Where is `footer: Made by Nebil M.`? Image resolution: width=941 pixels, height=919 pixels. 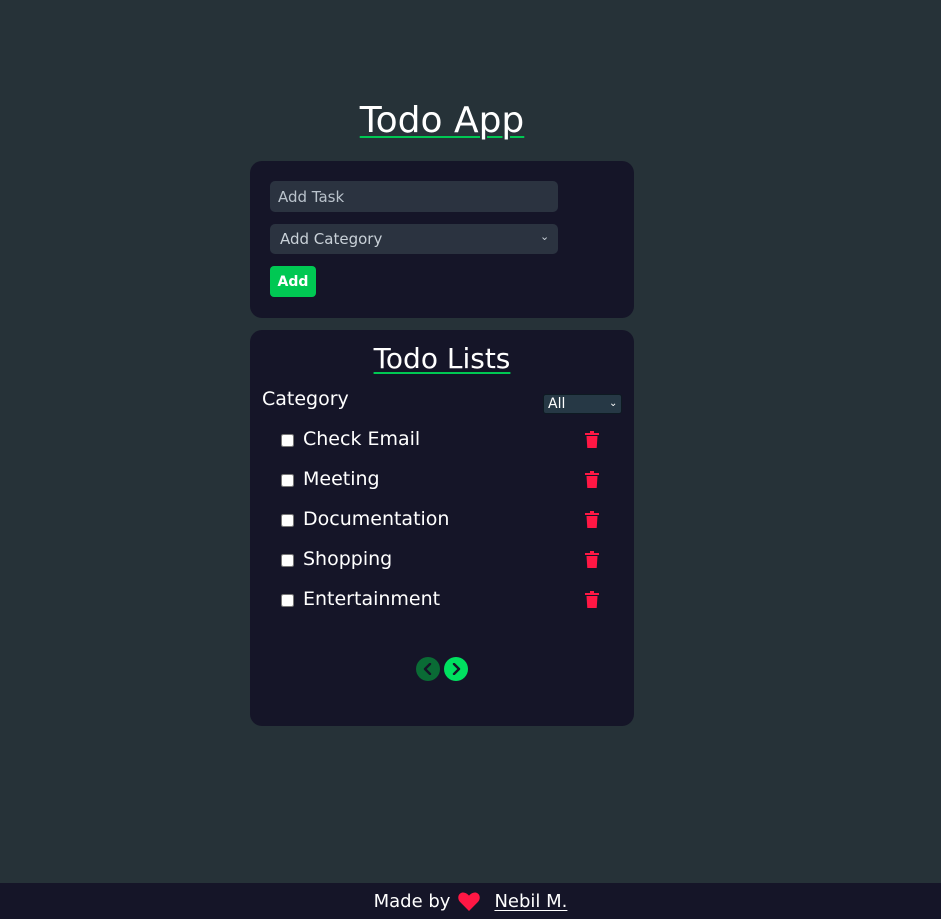 footer: Made by Nebil M. is located at coordinates (470, 901).